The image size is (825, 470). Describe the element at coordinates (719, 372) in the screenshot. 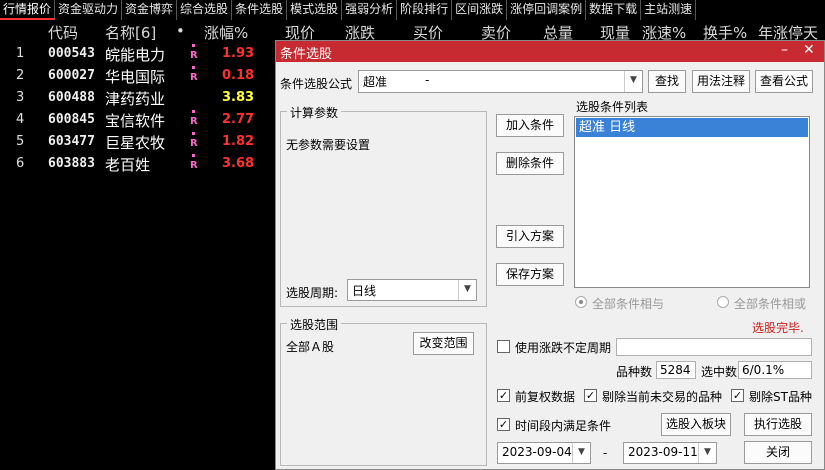

I see `selected-label: 选中数` at that location.